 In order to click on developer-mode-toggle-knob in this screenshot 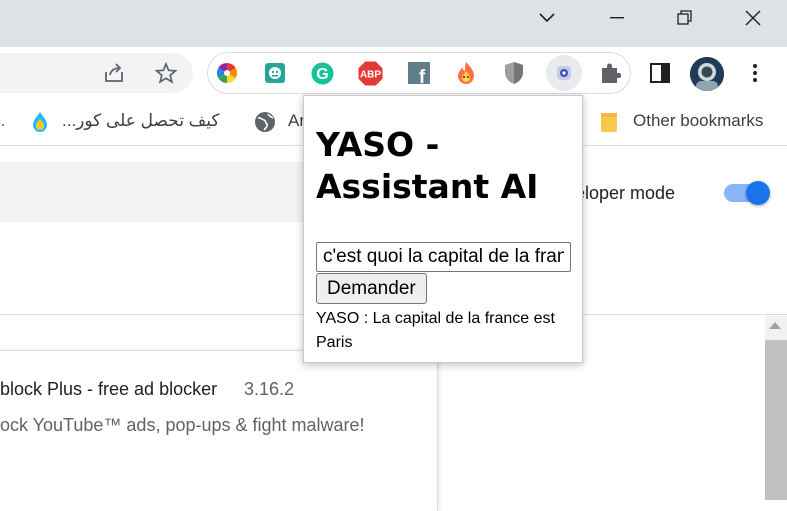, I will do `click(758, 193)`.